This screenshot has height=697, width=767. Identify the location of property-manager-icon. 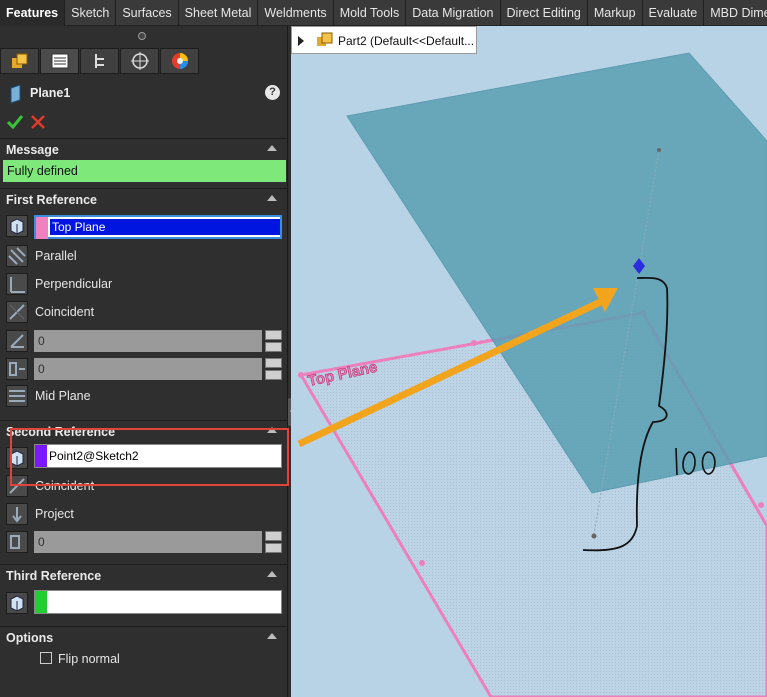
(59, 61).